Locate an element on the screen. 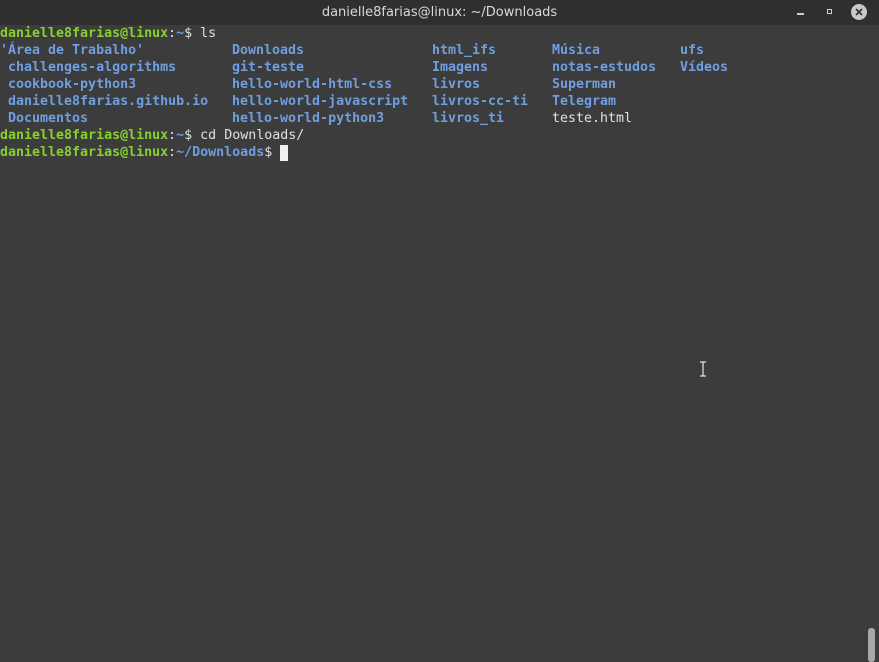 Image resolution: width=879 pixels, height=662 pixels. prompt-line-2: danielle8farias@linux:~$ cd Downloads/ is located at coordinates (152, 135).